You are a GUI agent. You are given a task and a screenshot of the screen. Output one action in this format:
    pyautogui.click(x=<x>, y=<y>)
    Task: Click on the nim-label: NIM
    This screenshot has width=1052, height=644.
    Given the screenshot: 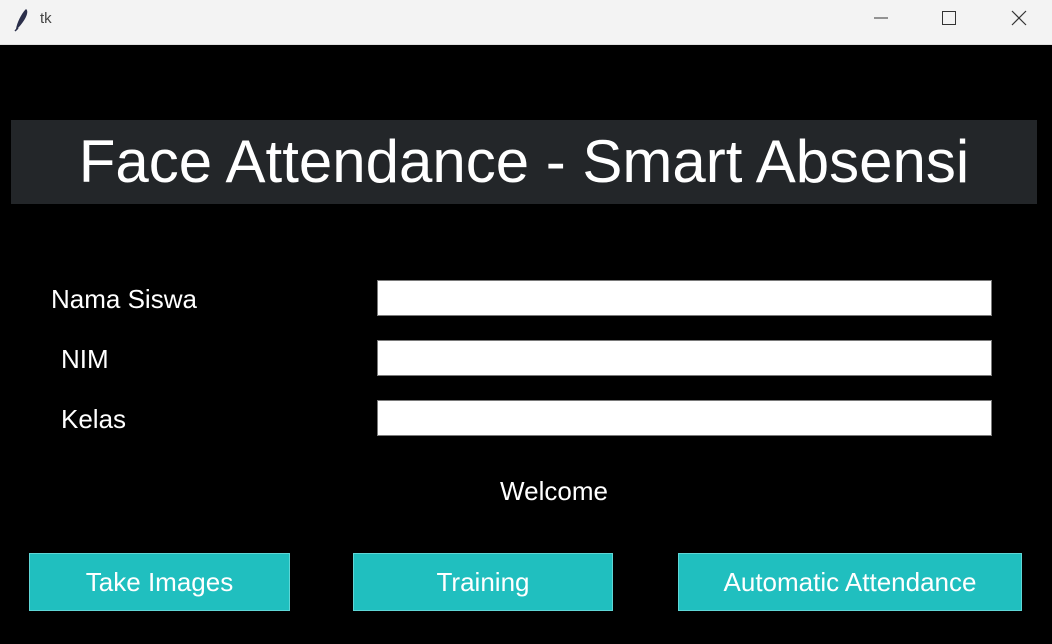 What is the action you would take?
    pyautogui.click(x=85, y=359)
    